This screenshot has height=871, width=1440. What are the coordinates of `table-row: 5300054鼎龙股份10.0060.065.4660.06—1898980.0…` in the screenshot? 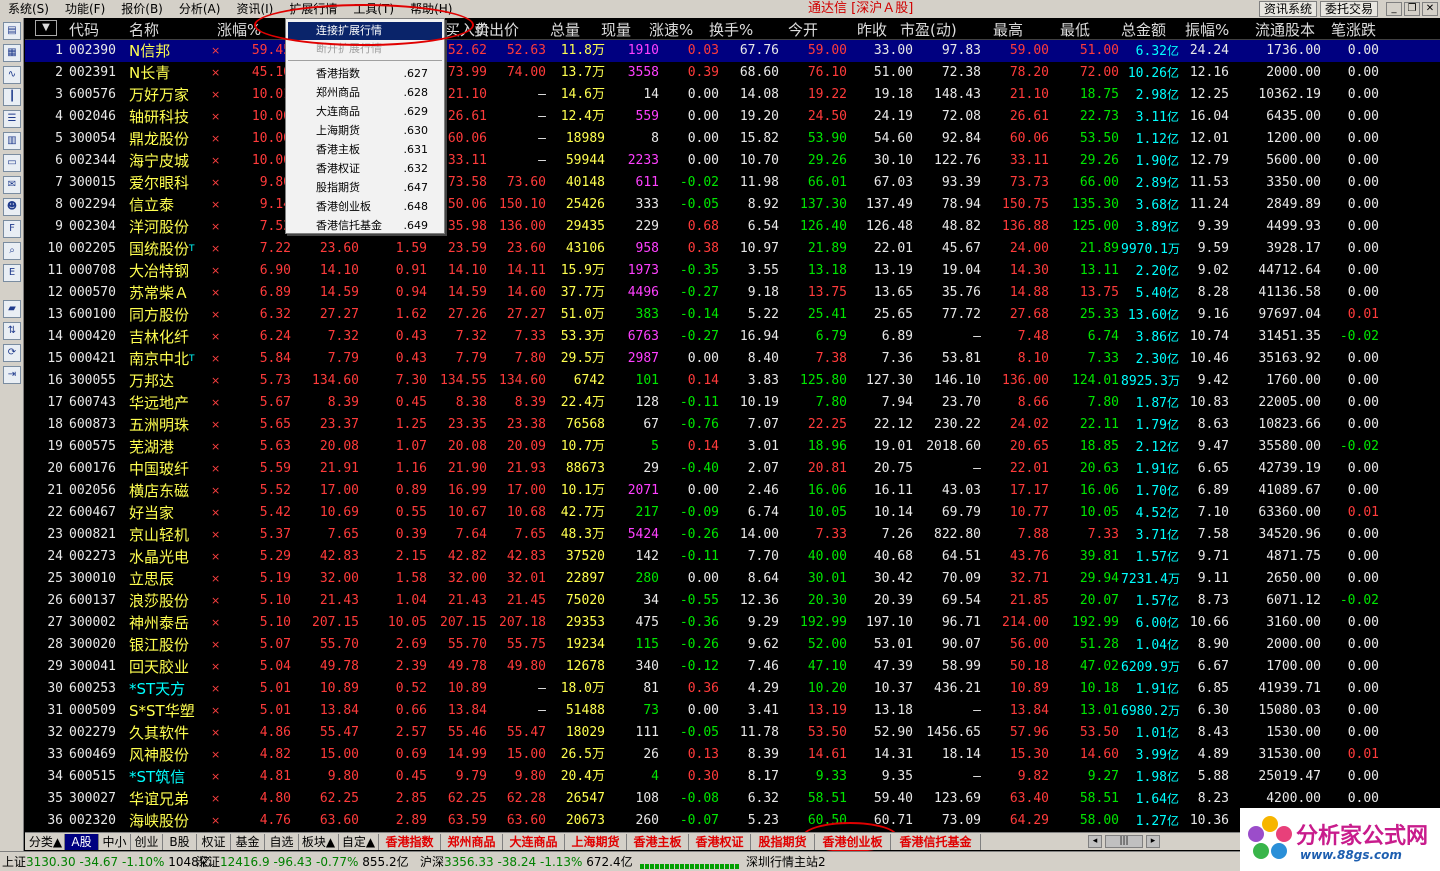 It's located at (732, 139).